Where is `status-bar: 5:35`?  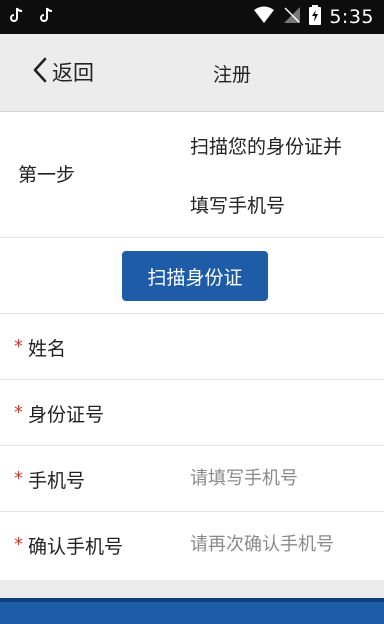 status-bar: 5:35 is located at coordinates (192, 17).